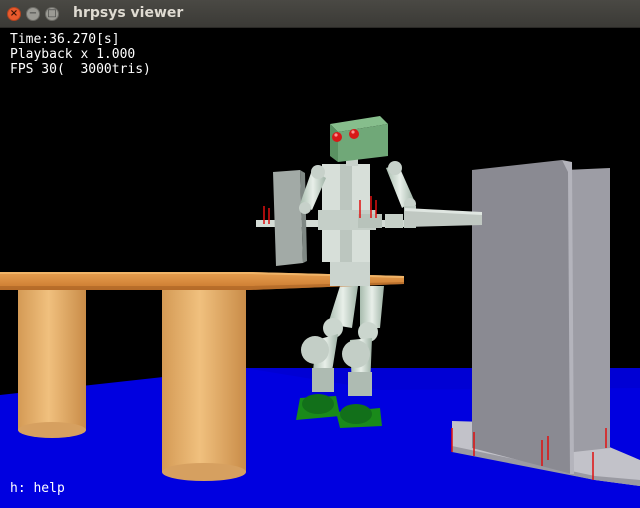 Image resolution: width=640 pixels, height=508 pixels. What do you see at coordinates (52, 362) in the screenshot?
I see `table-leg-left` at bounding box center [52, 362].